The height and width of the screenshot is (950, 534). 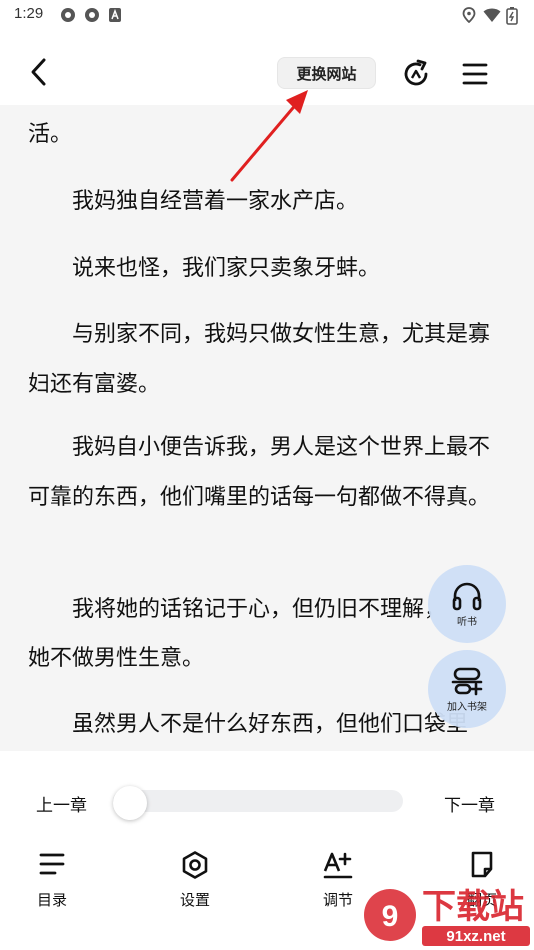 What do you see at coordinates (52, 864) in the screenshot?
I see `list-icon` at bounding box center [52, 864].